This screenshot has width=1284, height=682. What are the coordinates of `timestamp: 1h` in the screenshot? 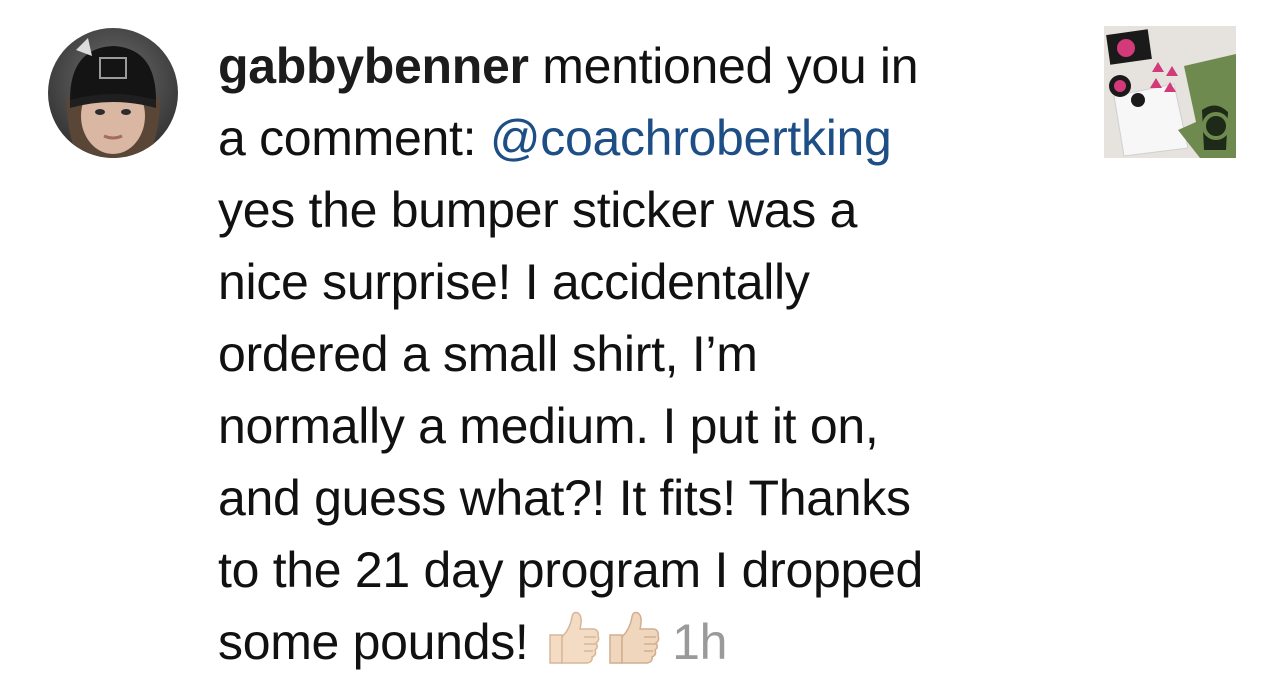 It's located at (700, 642).